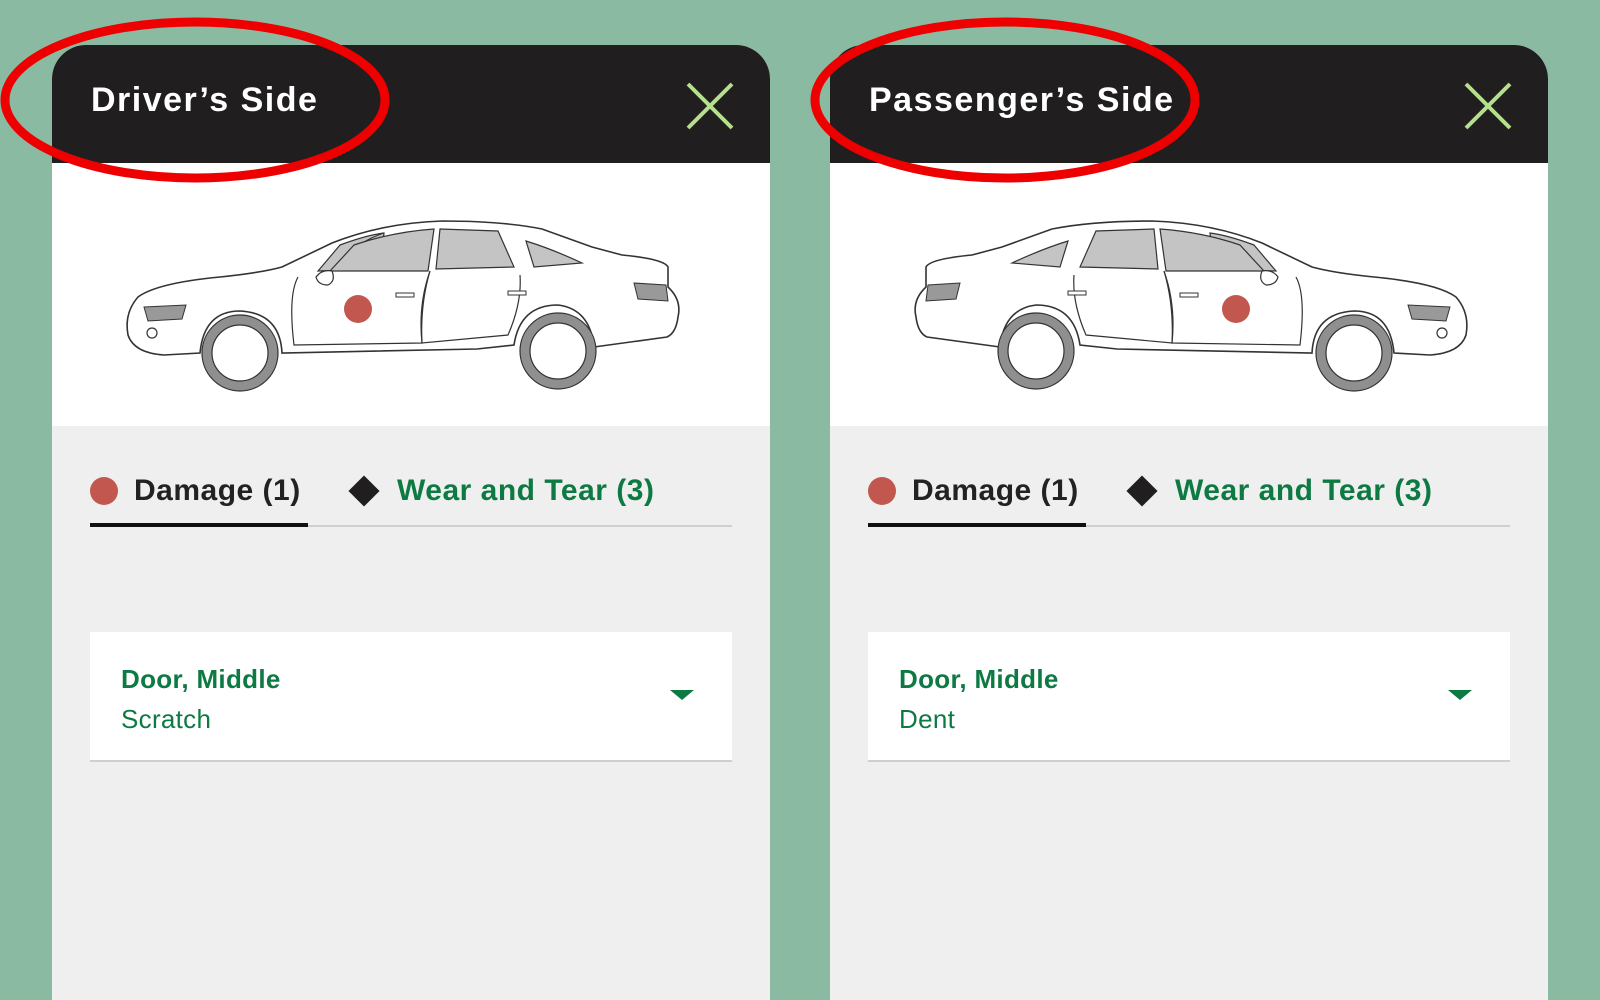 This screenshot has width=1600, height=1000. What do you see at coordinates (1189, 697) in the screenshot?
I see `damage-list-item: Door, Middle Dent` at bounding box center [1189, 697].